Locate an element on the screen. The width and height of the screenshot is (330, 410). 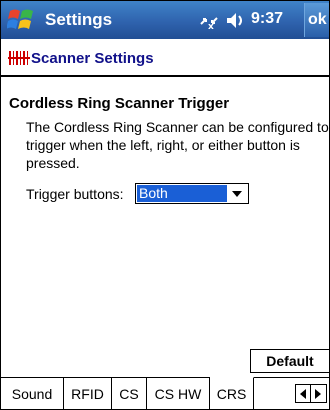
trigger-buttons-select: Both is located at coordinates (192, 193).